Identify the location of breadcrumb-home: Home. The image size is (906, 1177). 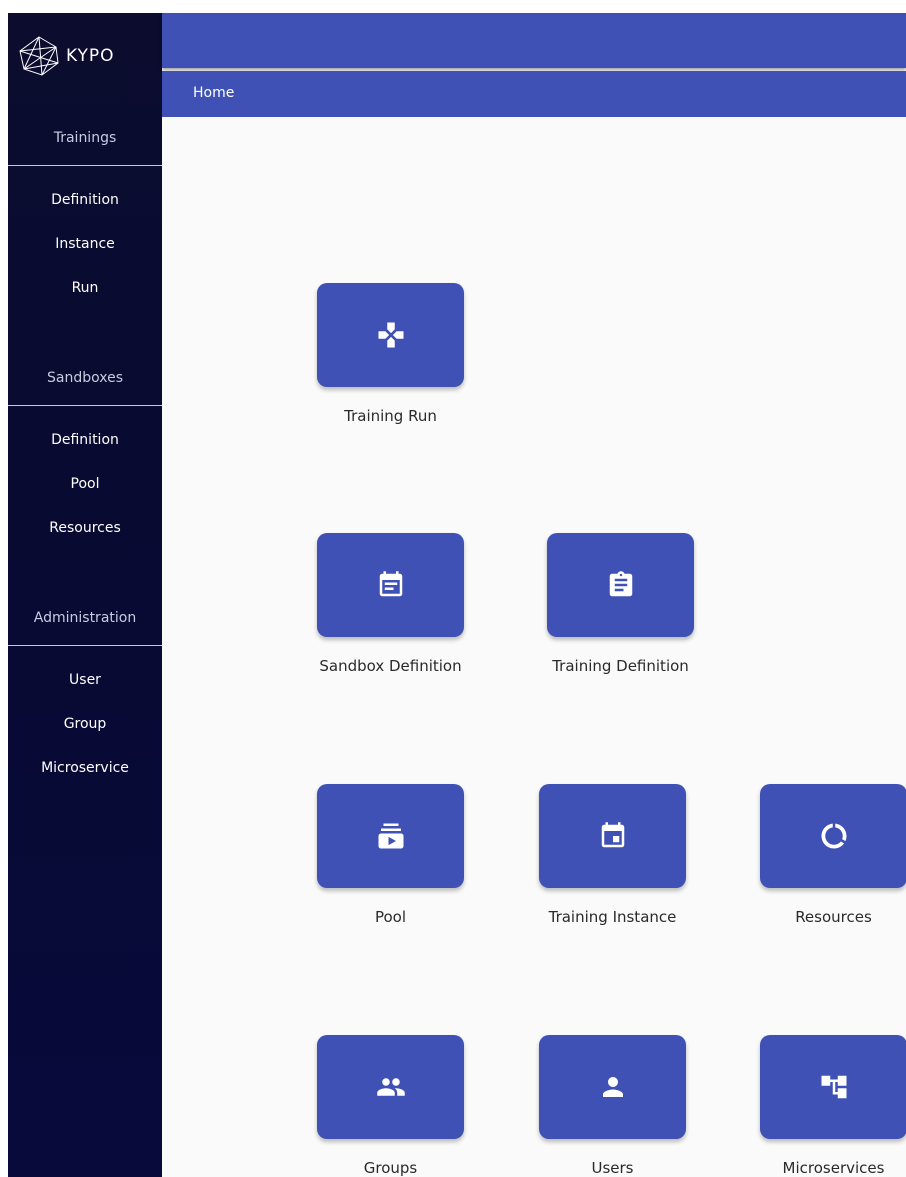
(213, 93).